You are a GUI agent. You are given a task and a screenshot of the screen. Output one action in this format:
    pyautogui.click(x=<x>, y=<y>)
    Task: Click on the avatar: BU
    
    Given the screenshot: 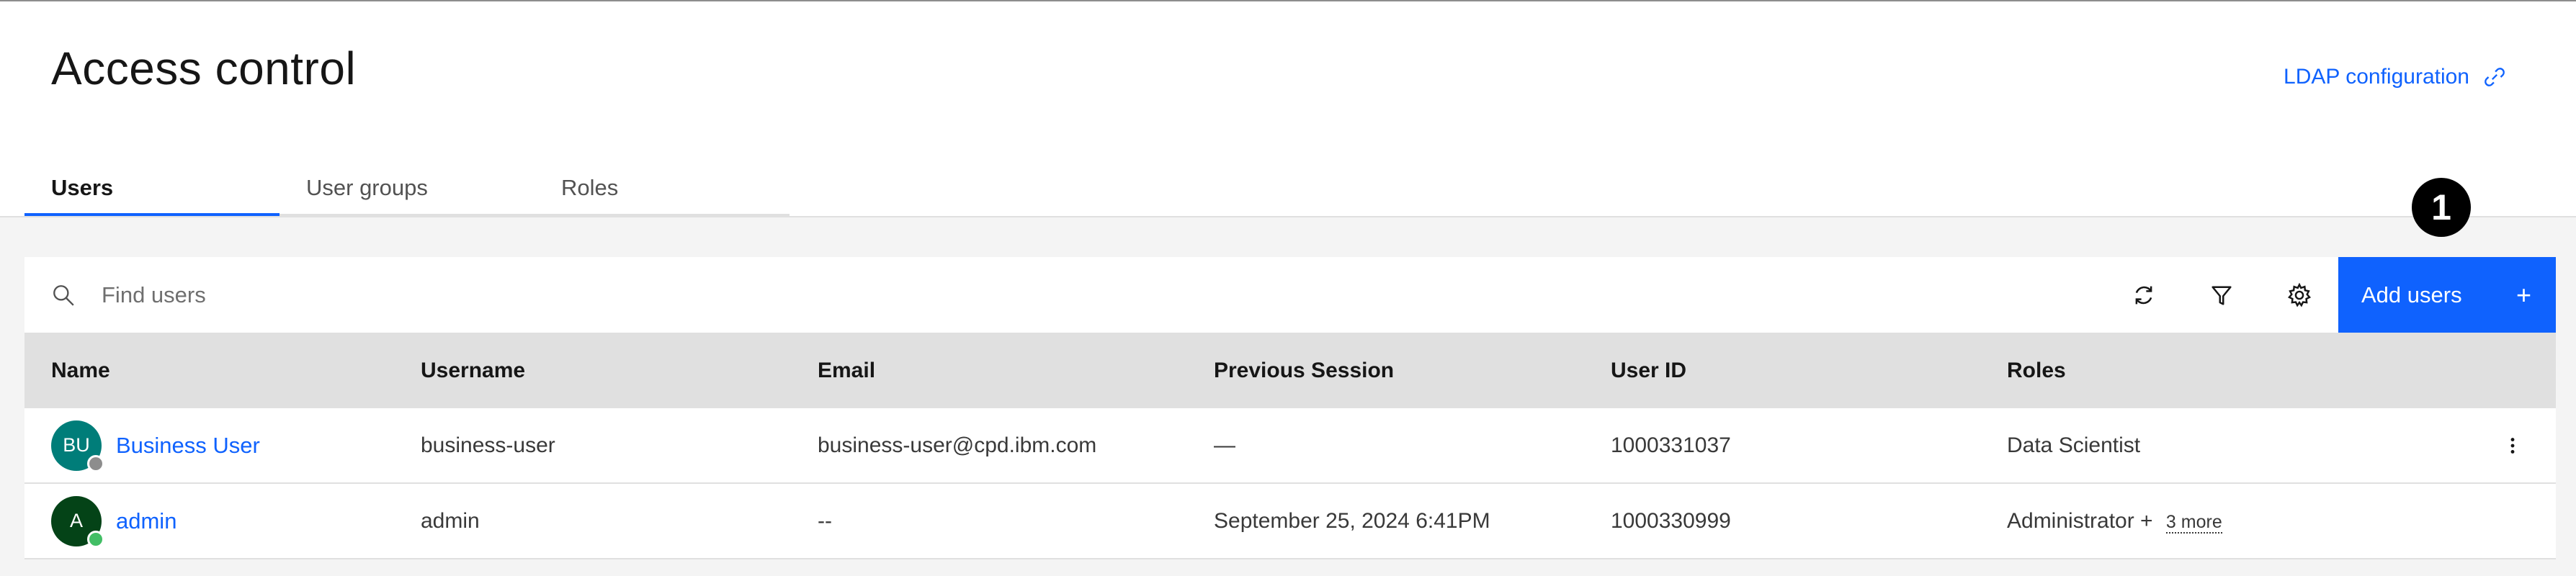 What is the action you would take?
    pyautogui.click(x=77, y=446)
    